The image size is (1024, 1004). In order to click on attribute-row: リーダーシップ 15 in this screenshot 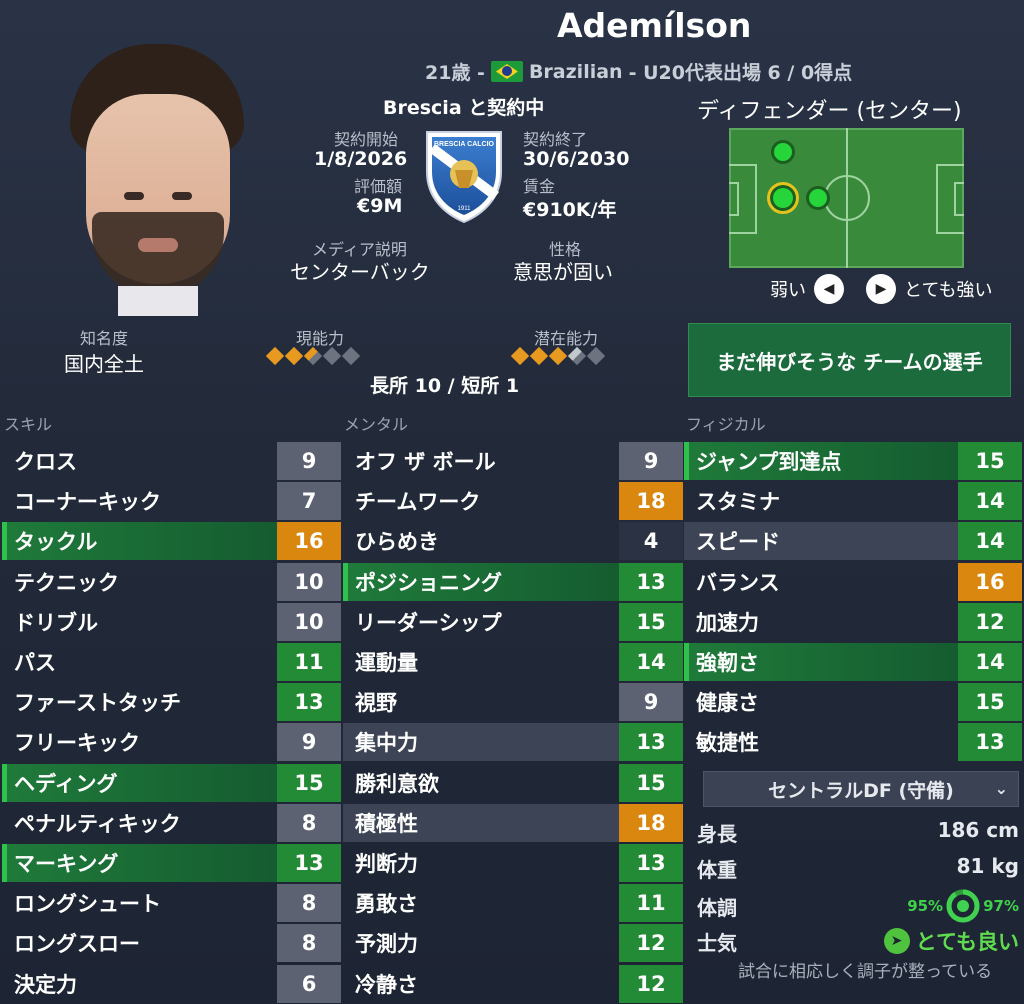, I will do `click(513, 621)`.